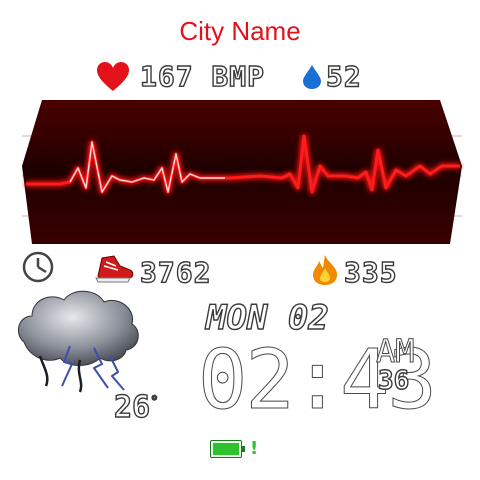  What do you see at coordinates (114, 269) in the screenshot?
I see `shoe-icon` at bounding box center [114, 269].